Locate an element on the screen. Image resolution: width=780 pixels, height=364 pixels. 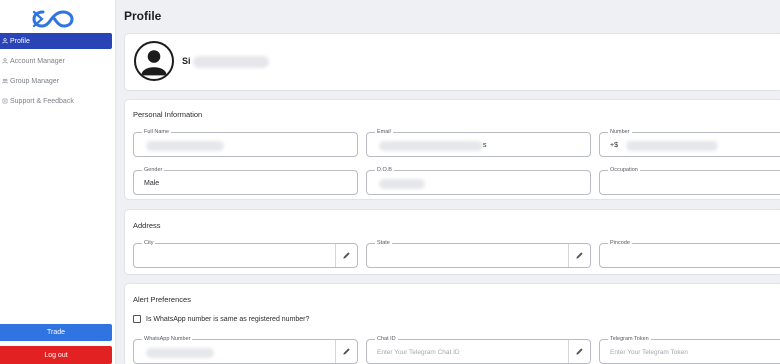
section-title-address: Address is located at coordinates (147, 225).